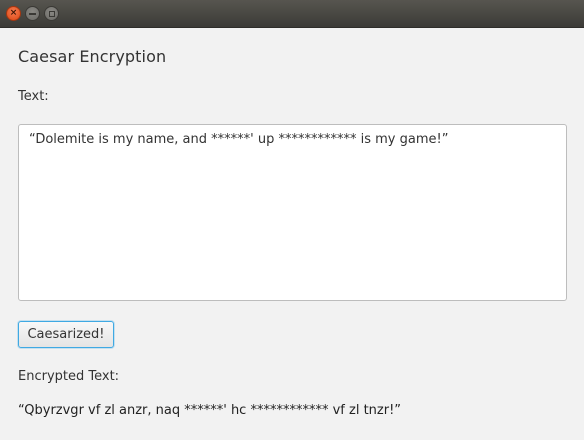  I want to click on caesarize-button: Caesarized!, so click(66, 334).